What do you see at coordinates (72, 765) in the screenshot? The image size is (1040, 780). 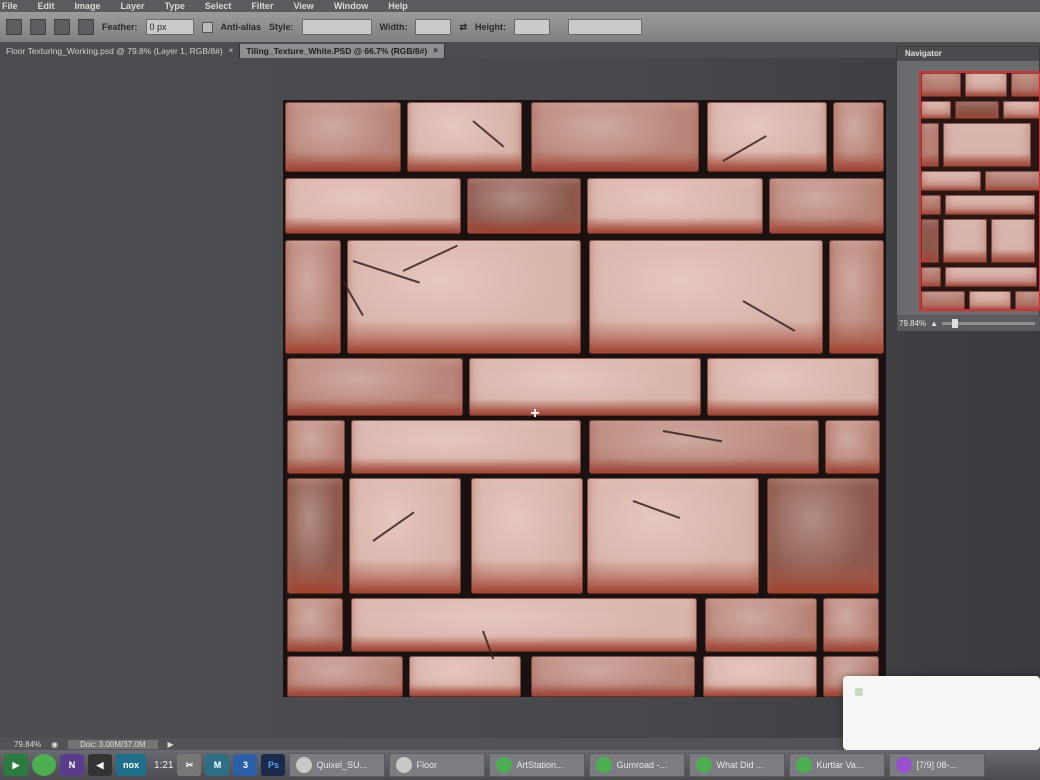 I see `n-app-icon: N` at bounding box center [72, 765].